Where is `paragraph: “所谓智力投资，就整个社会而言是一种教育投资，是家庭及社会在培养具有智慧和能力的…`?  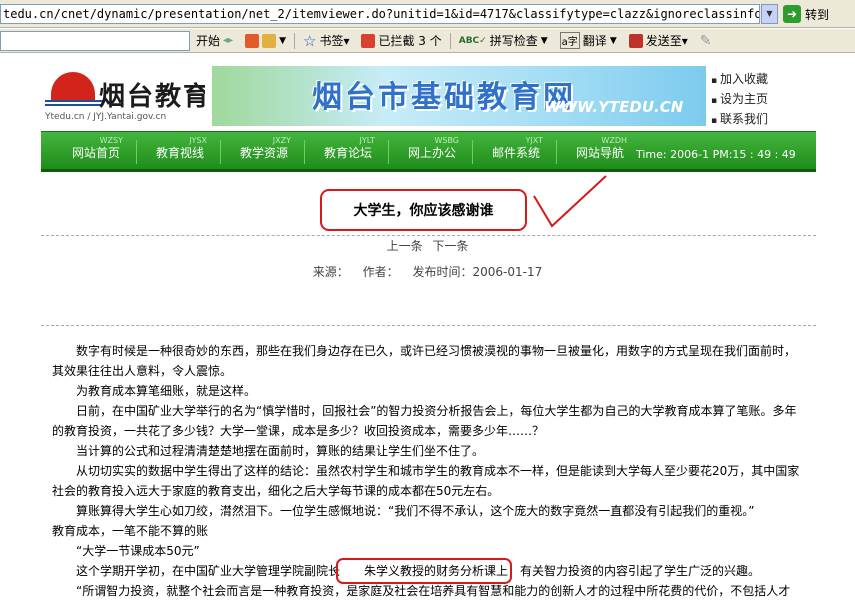
paragraph: “所谓智力投资，就整个社会而言是一种教育投资，是家庭及社会在培养具有智慧和能力的… is located at coordinates (433, 591).